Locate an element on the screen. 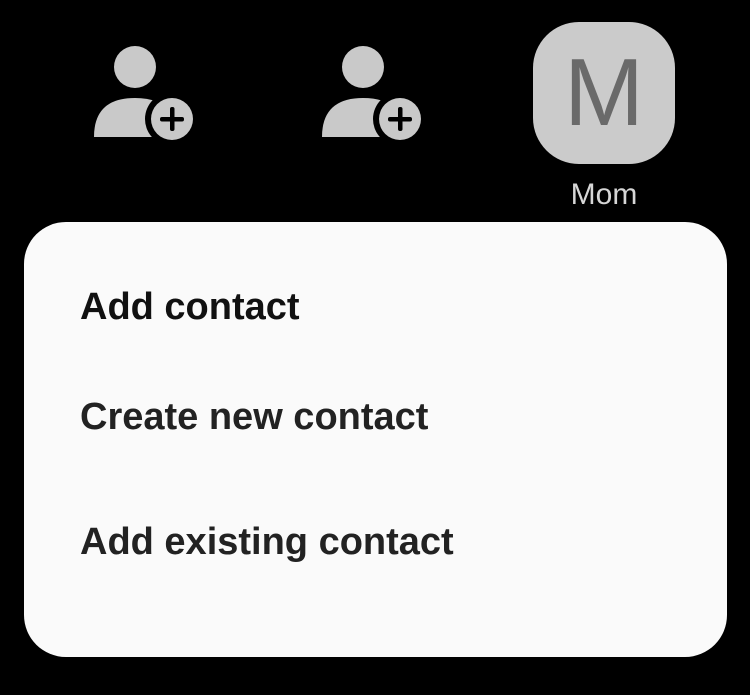  contact-name: Mom is located at coordinates (604, 194).